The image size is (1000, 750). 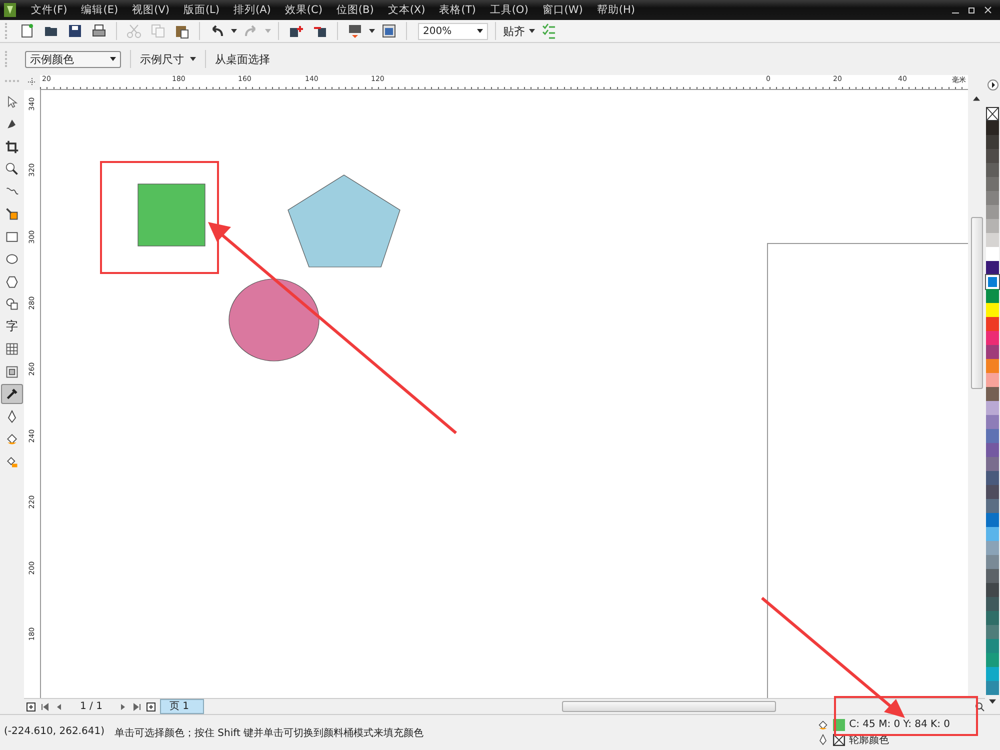 I want to click on color-mode-dropdown: 示例颜色, so click(x=73, y=59).